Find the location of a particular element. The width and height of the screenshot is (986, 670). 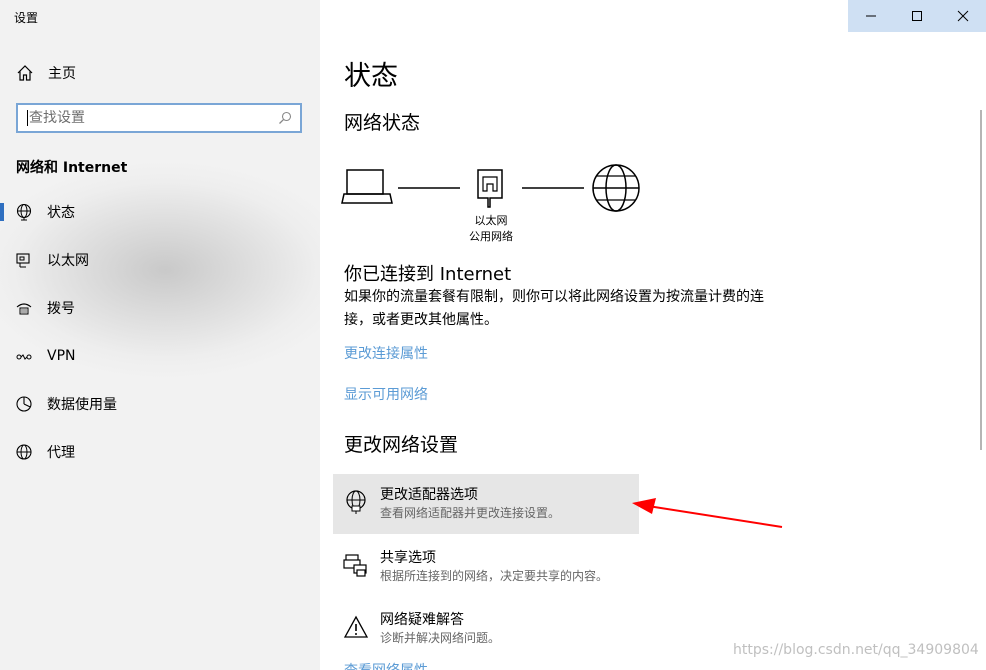

sidebar-item-ethernet: 以太网 is located at coordinates (160, 260).